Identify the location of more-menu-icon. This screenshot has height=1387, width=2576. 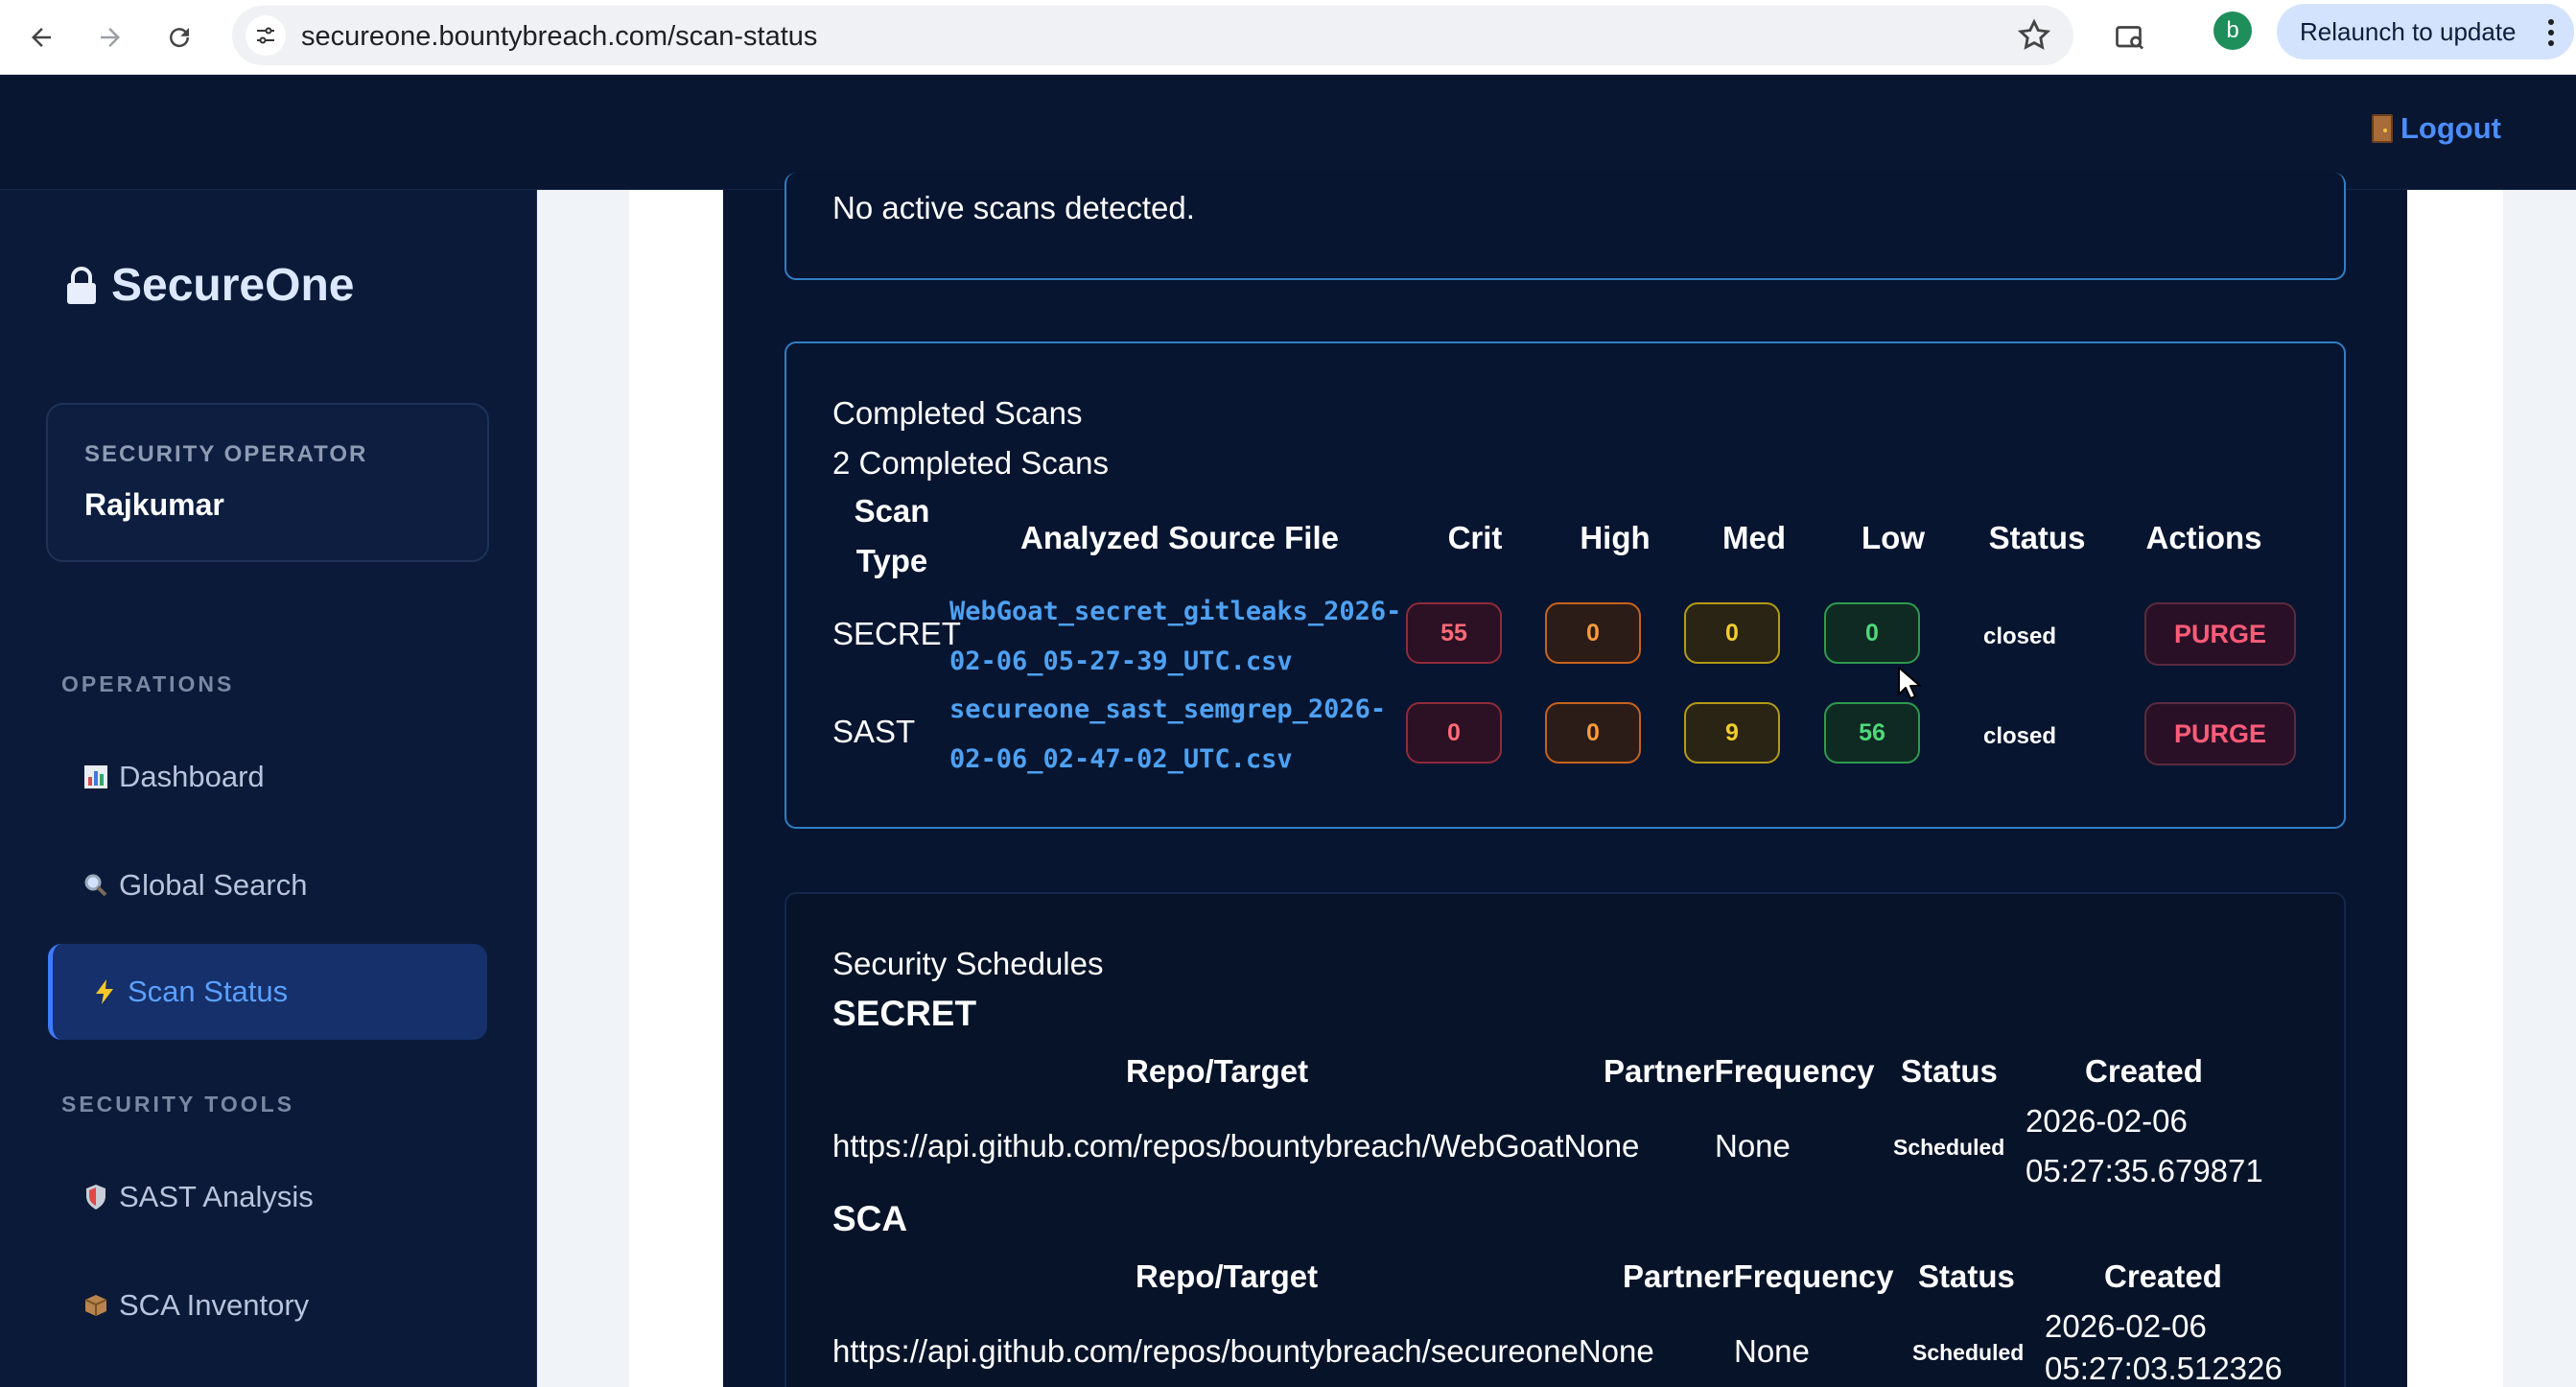
(2551, 33).